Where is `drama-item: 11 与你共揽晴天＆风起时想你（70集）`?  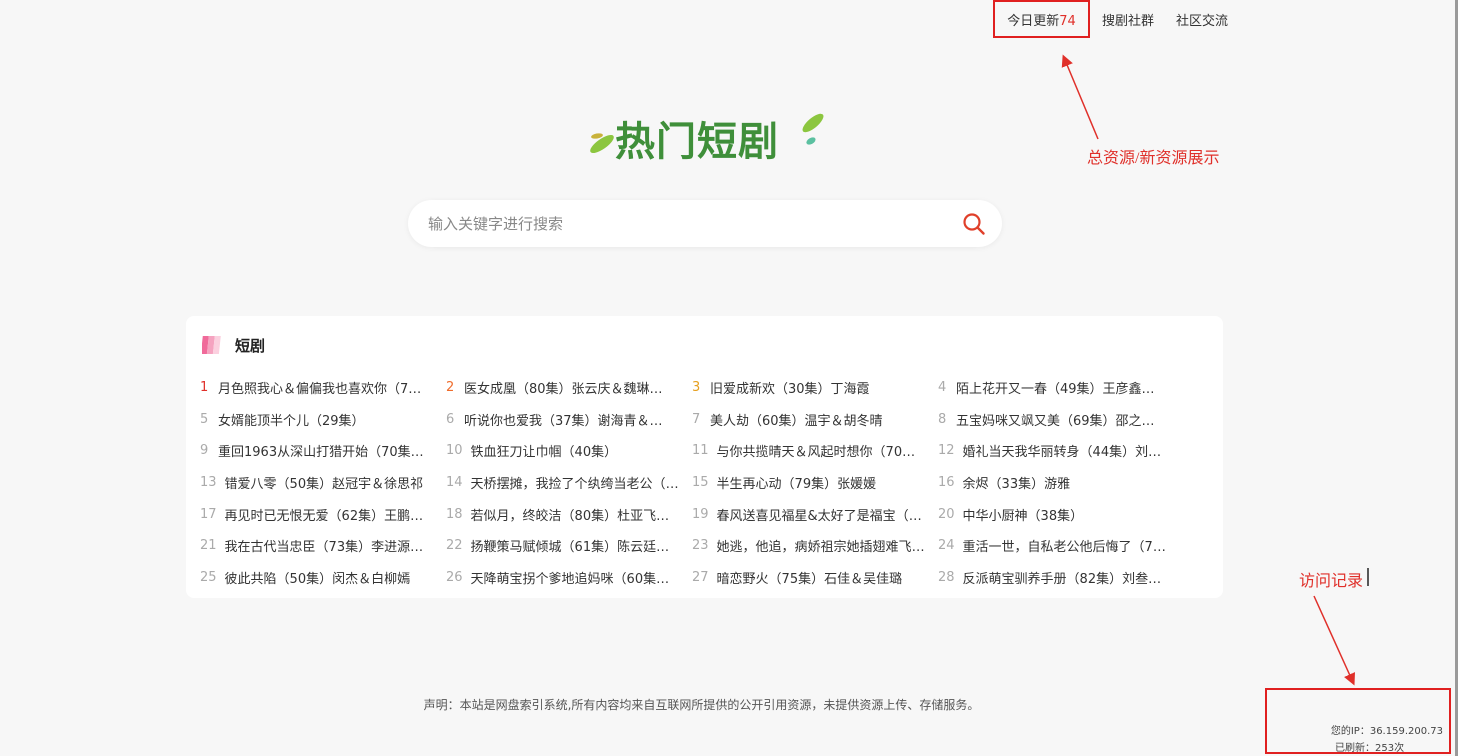
drama-item: 11 与你共揽晴天＆风起时想你（70集） is located at coordinates (815, 451).